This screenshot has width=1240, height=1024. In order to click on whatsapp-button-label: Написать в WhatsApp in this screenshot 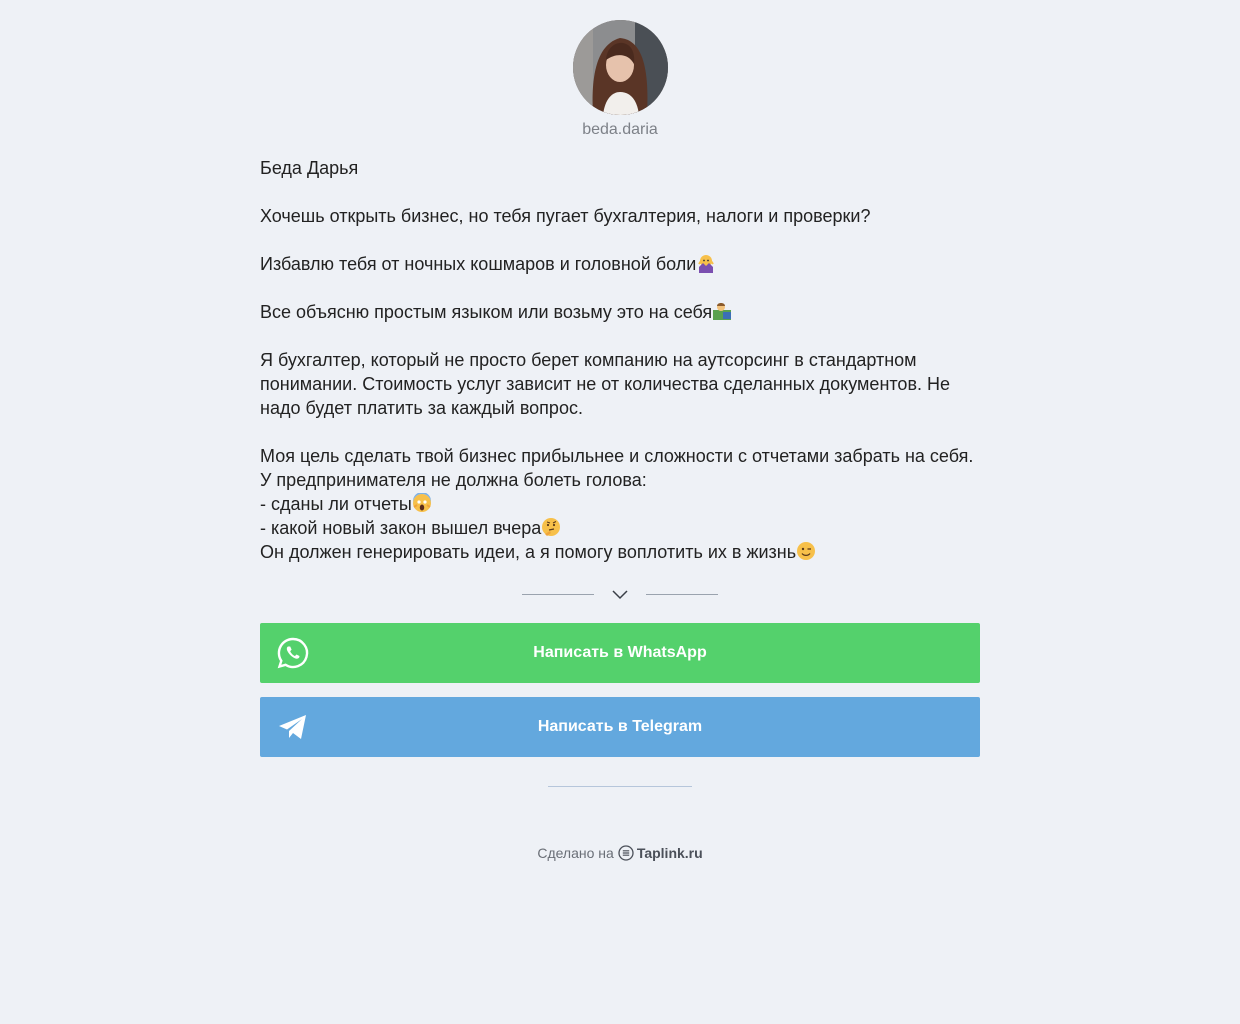, I will do `click(620, 652)`.